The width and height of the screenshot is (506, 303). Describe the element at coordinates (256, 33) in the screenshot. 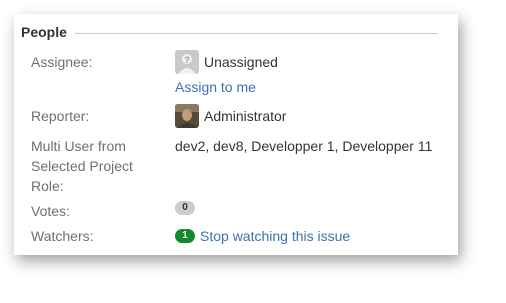

I see `section-divider` at that location.